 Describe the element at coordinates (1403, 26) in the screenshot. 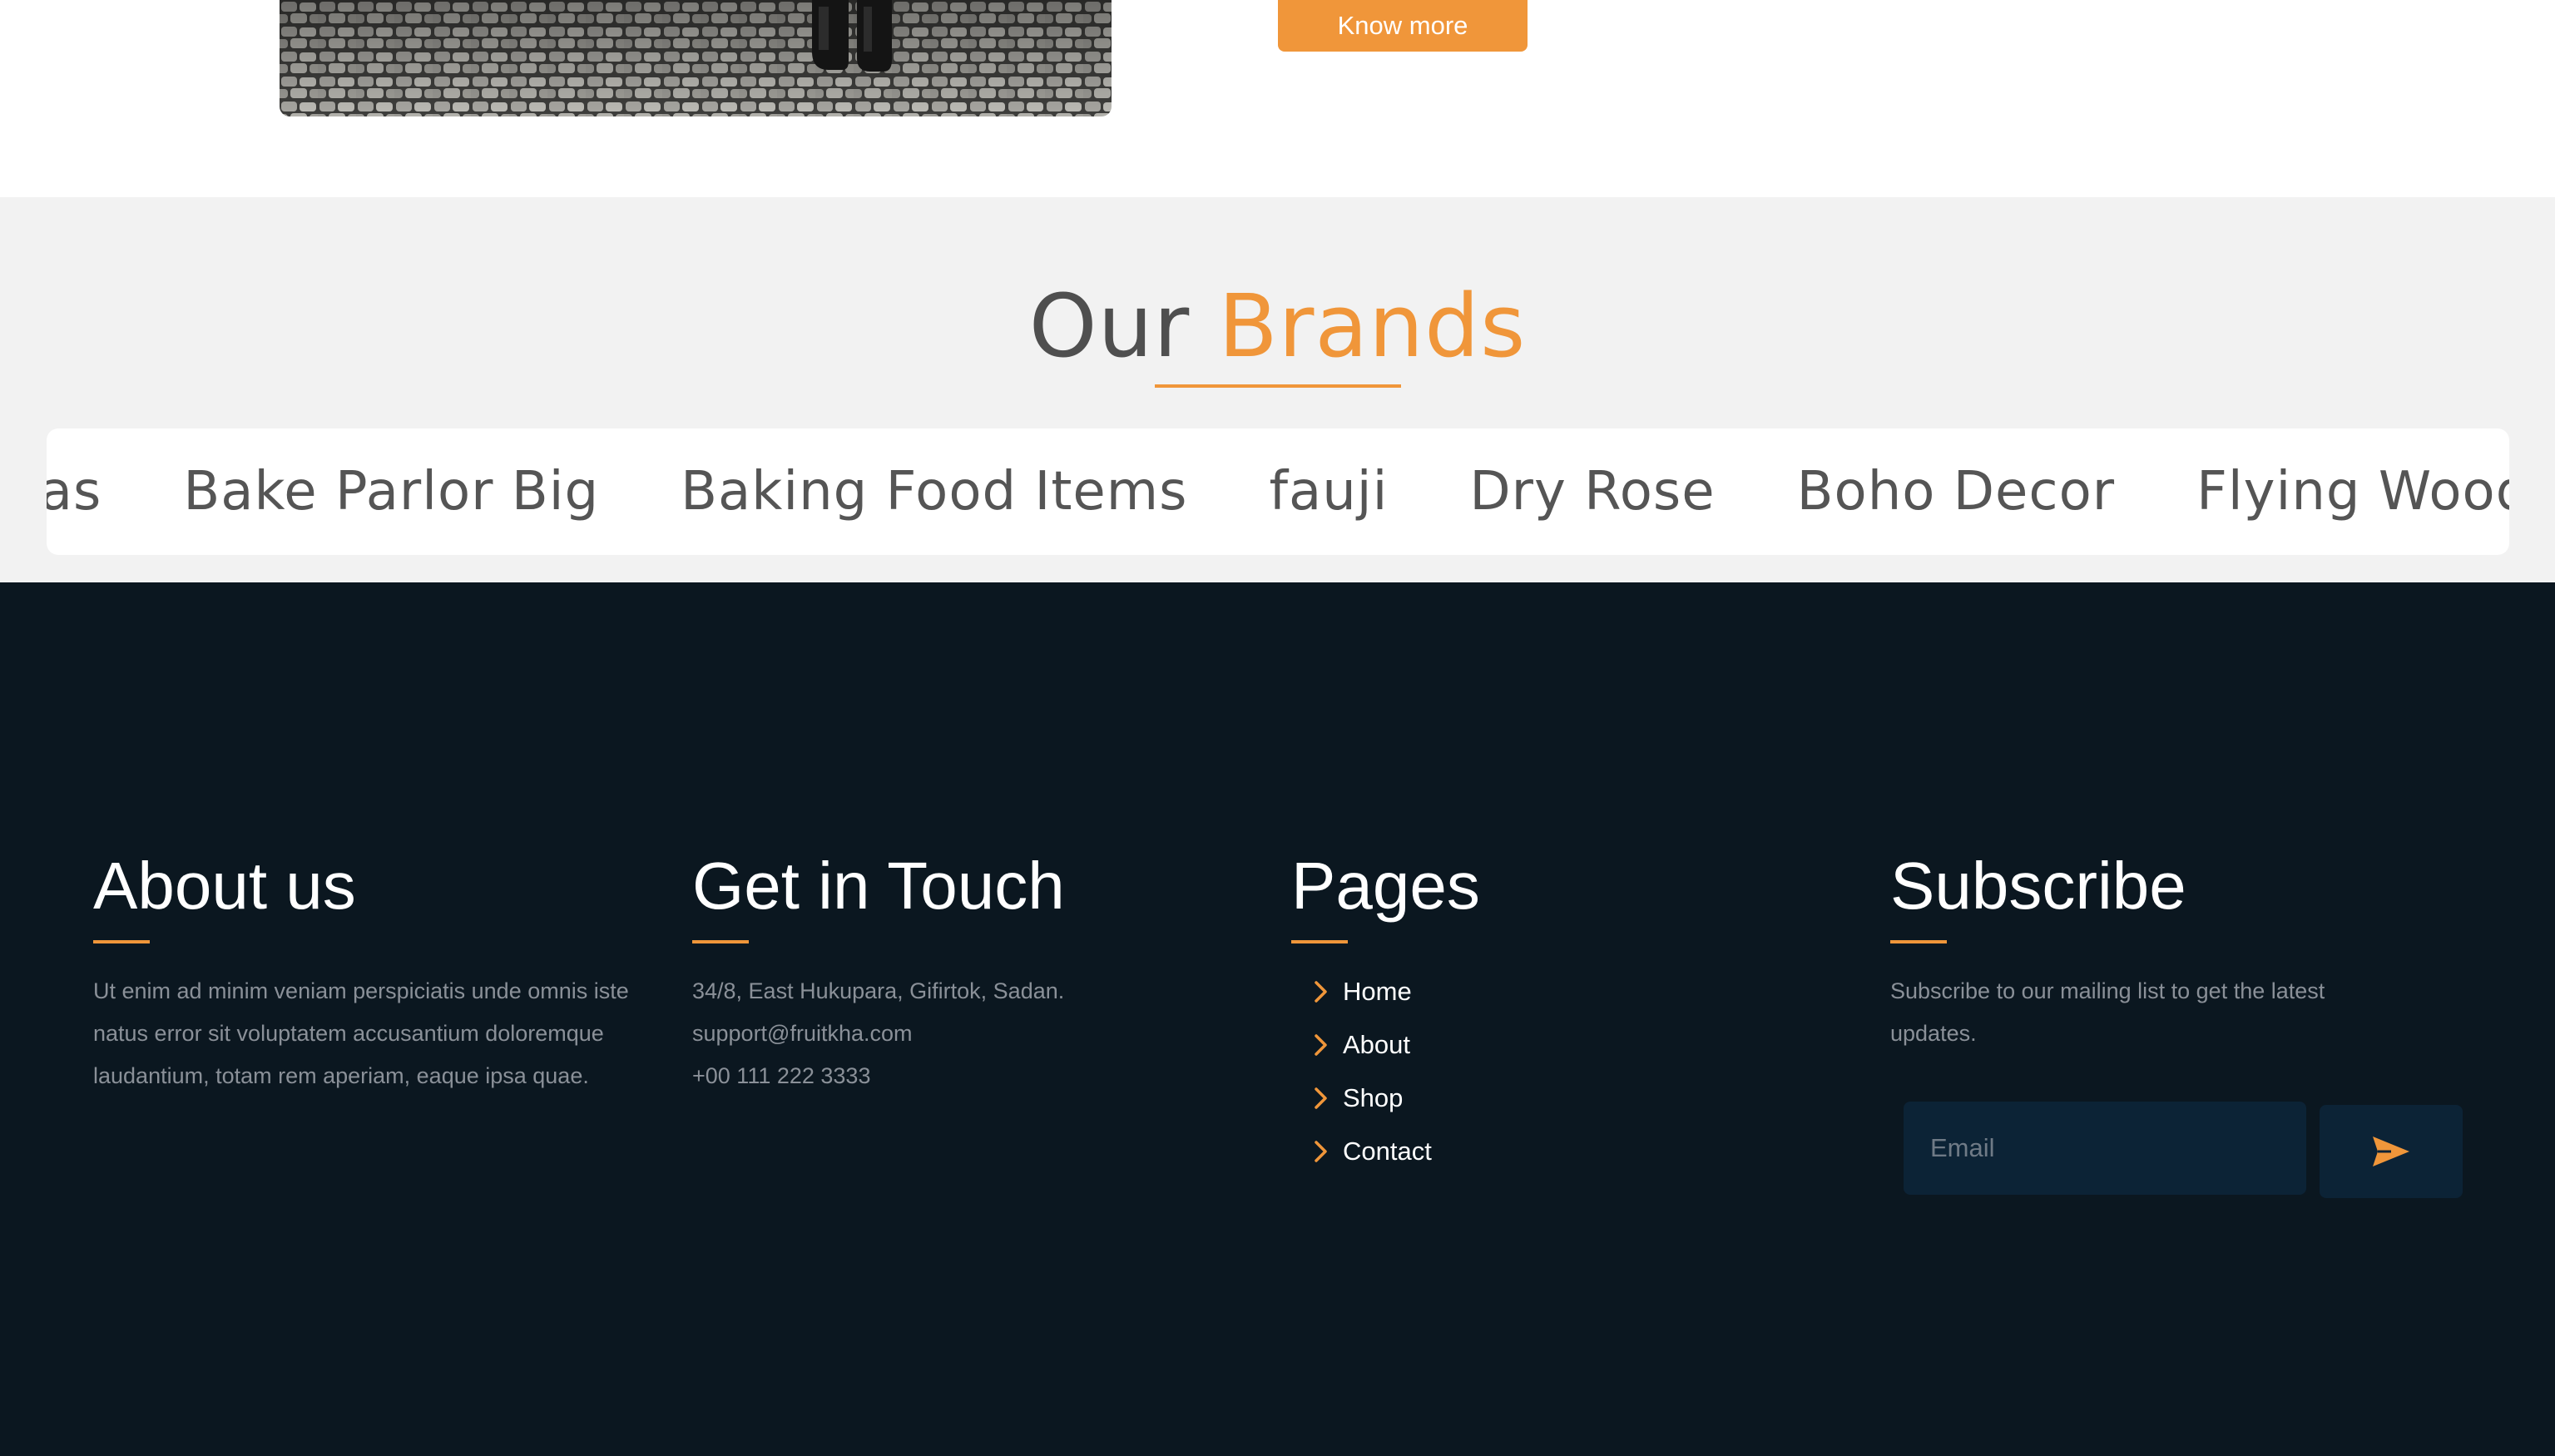

I see `know-more-button: Know more` at that location.